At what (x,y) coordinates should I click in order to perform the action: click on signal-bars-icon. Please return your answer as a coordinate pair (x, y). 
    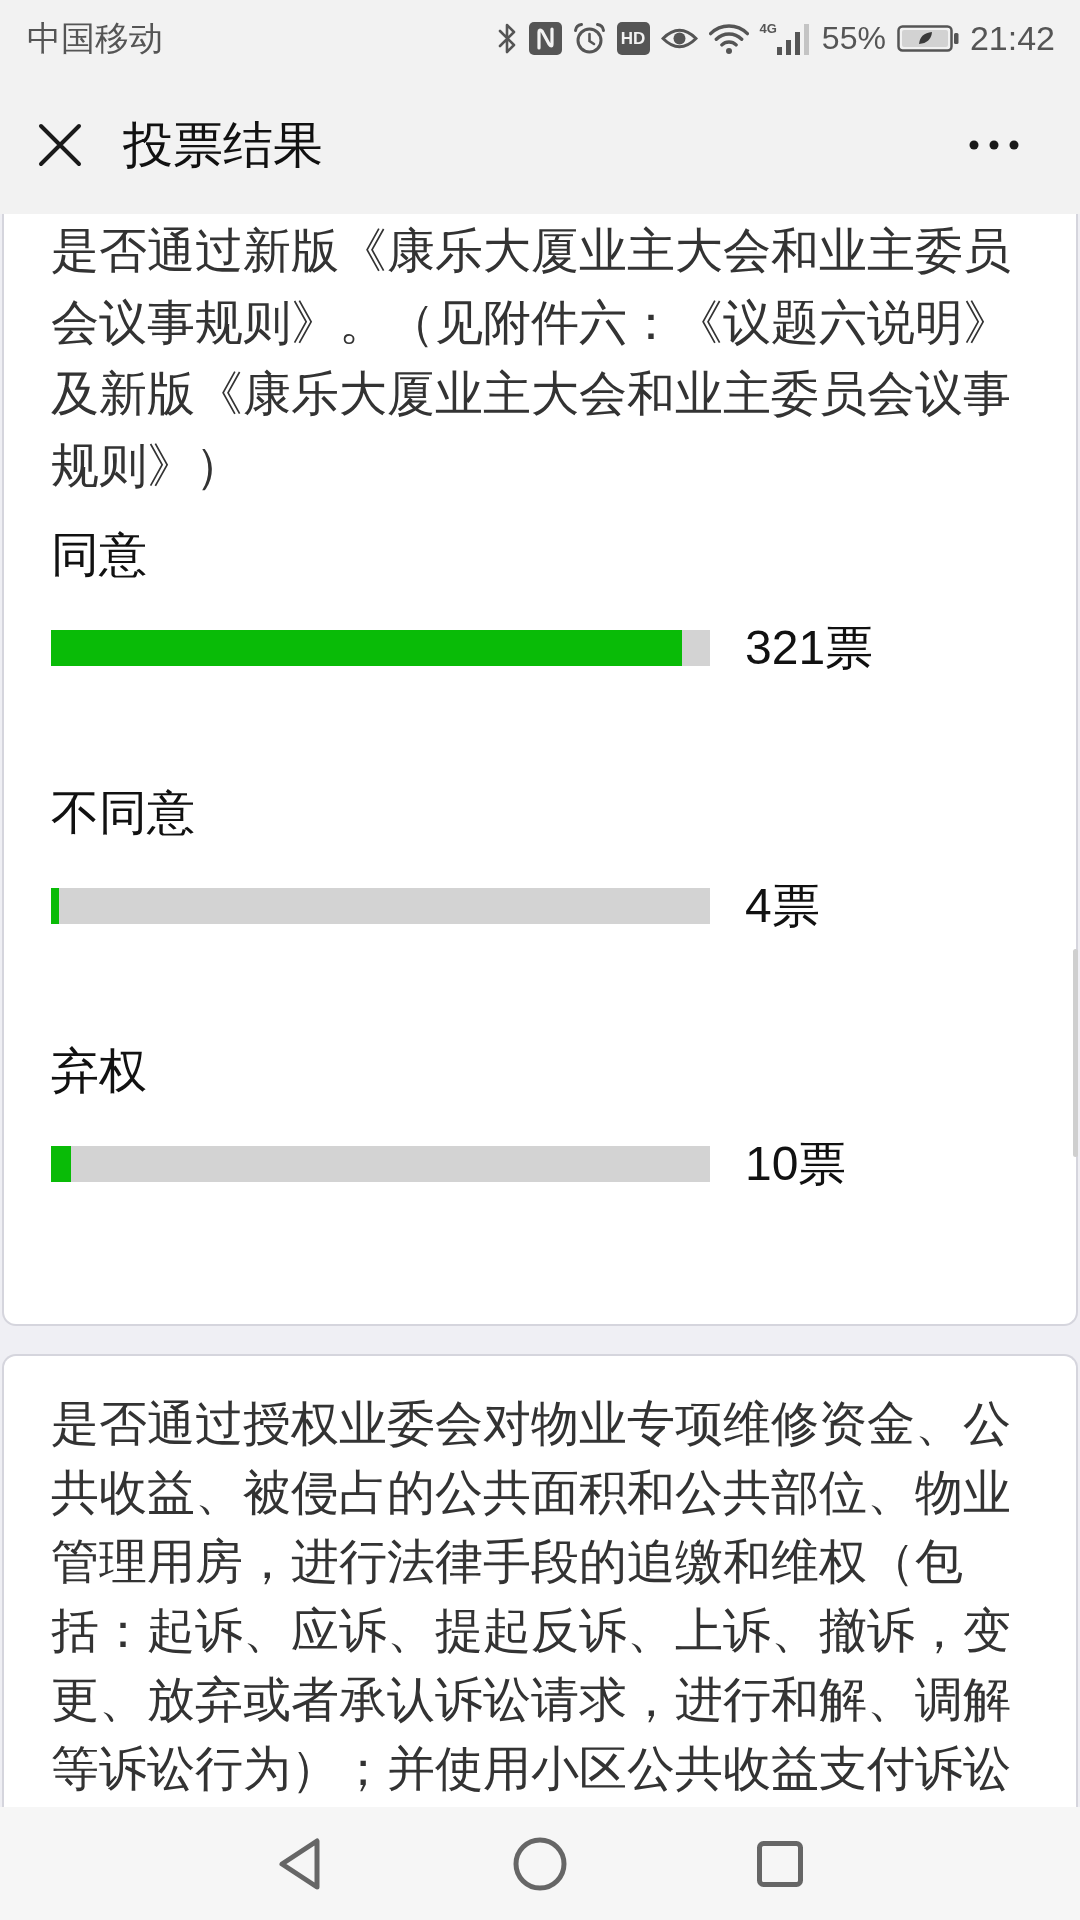
    Looking at the image, I should click on (793, 38).